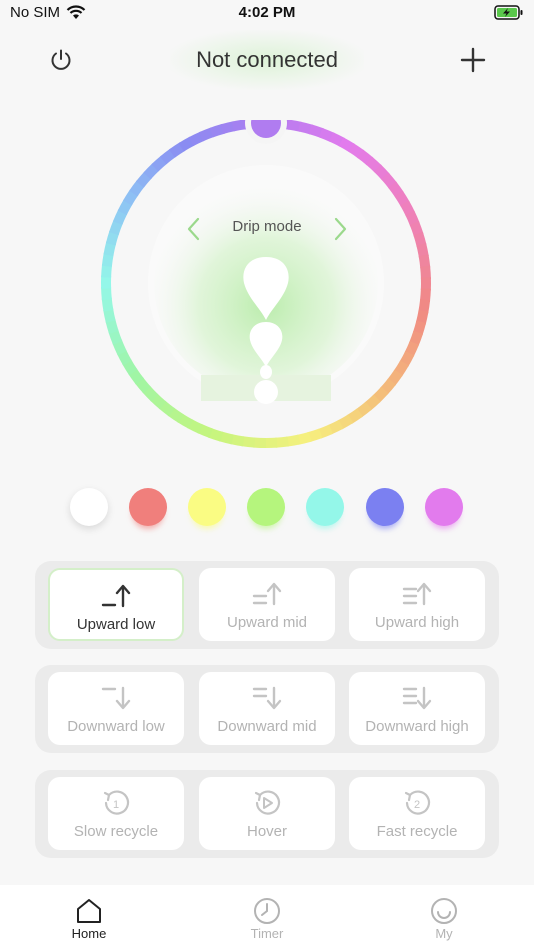 This screenshot has height=950, width=534. I want to click on downward-high-label: Downward high, so click(417, 726).